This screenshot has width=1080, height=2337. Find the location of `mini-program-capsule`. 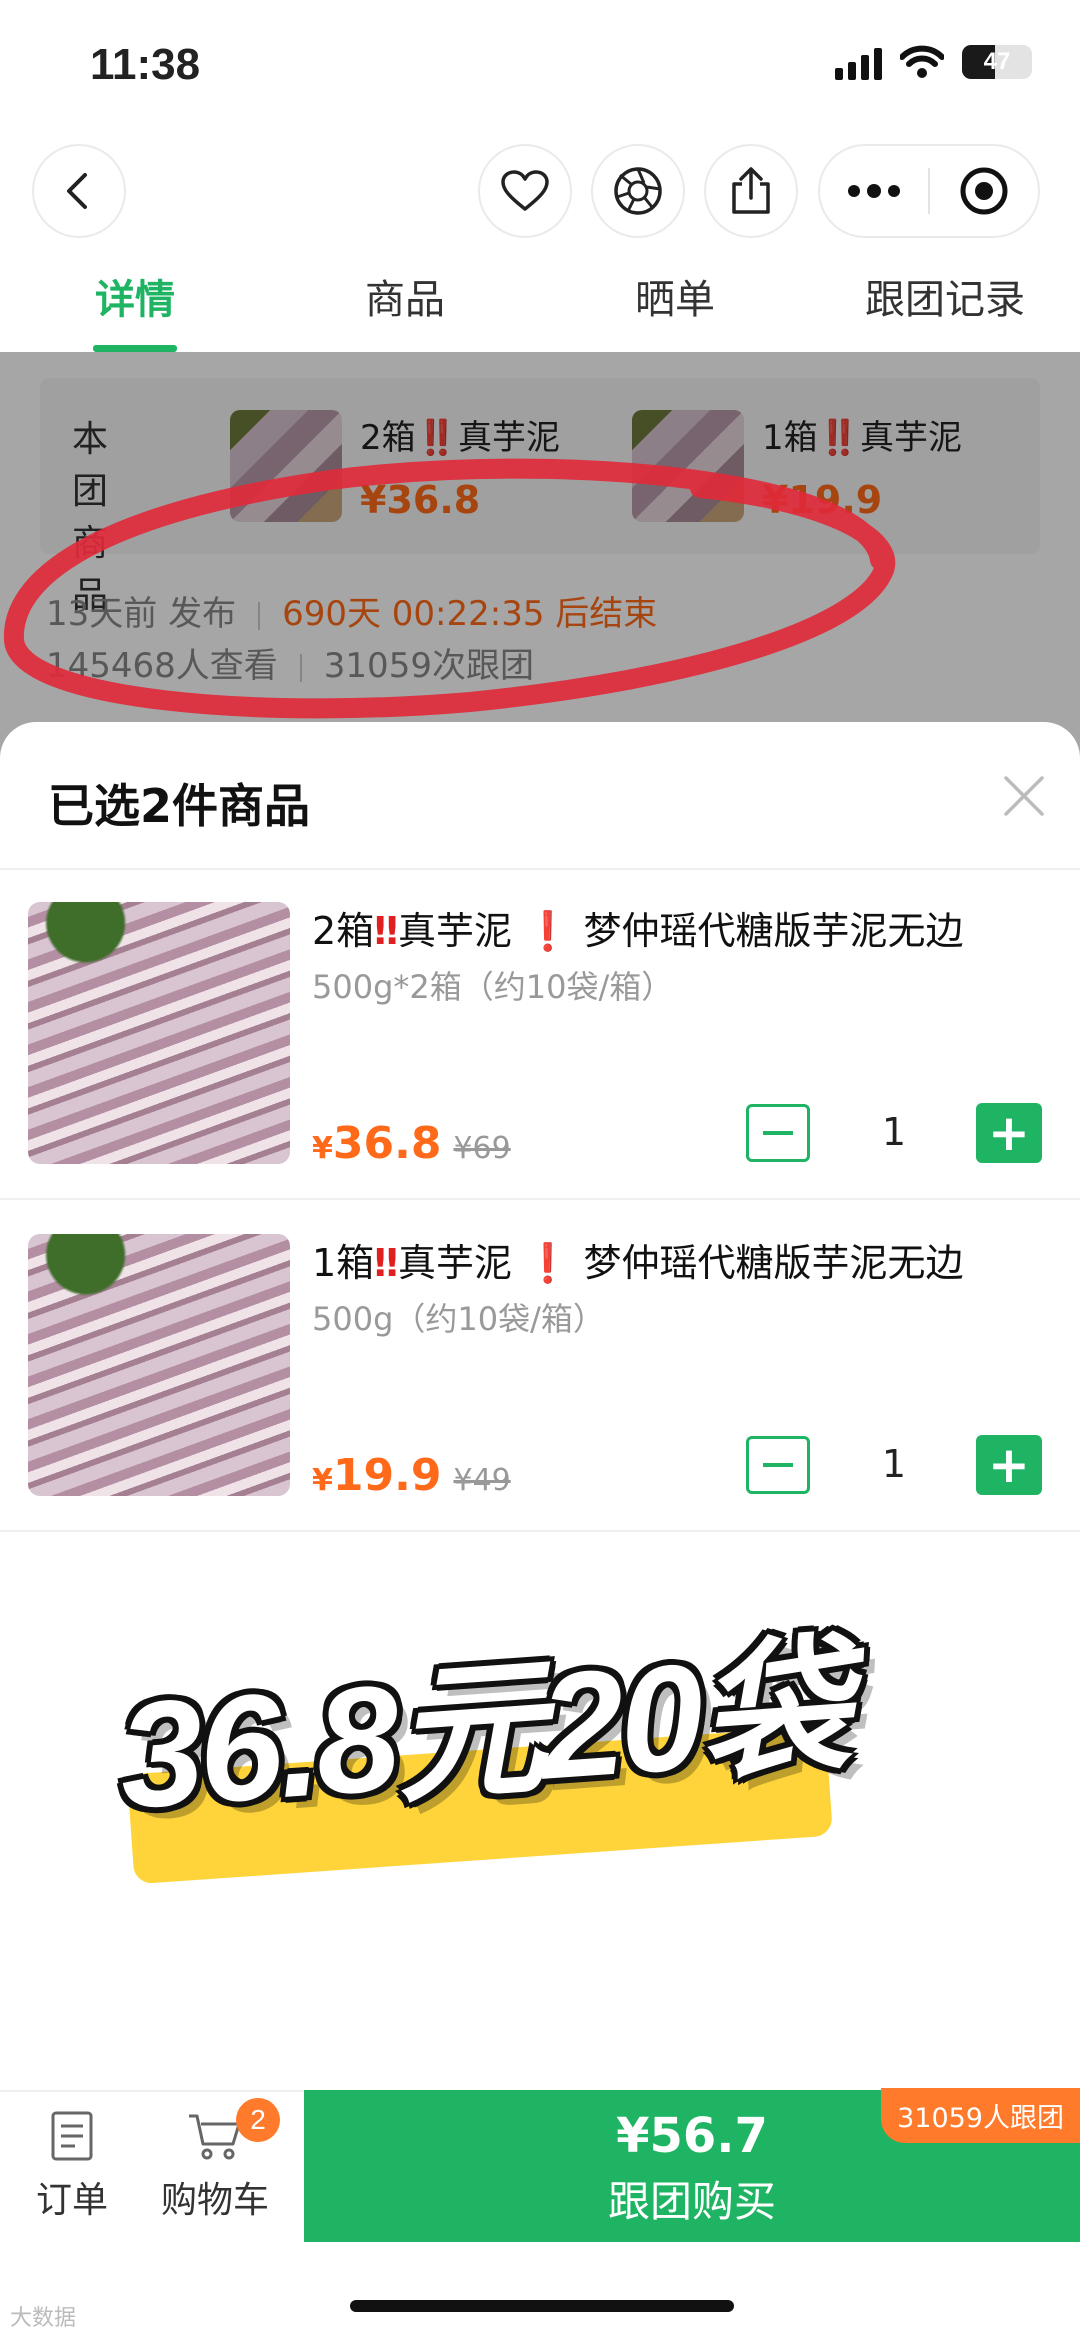

mini-program-capsule is located at coordinates (929, 191).